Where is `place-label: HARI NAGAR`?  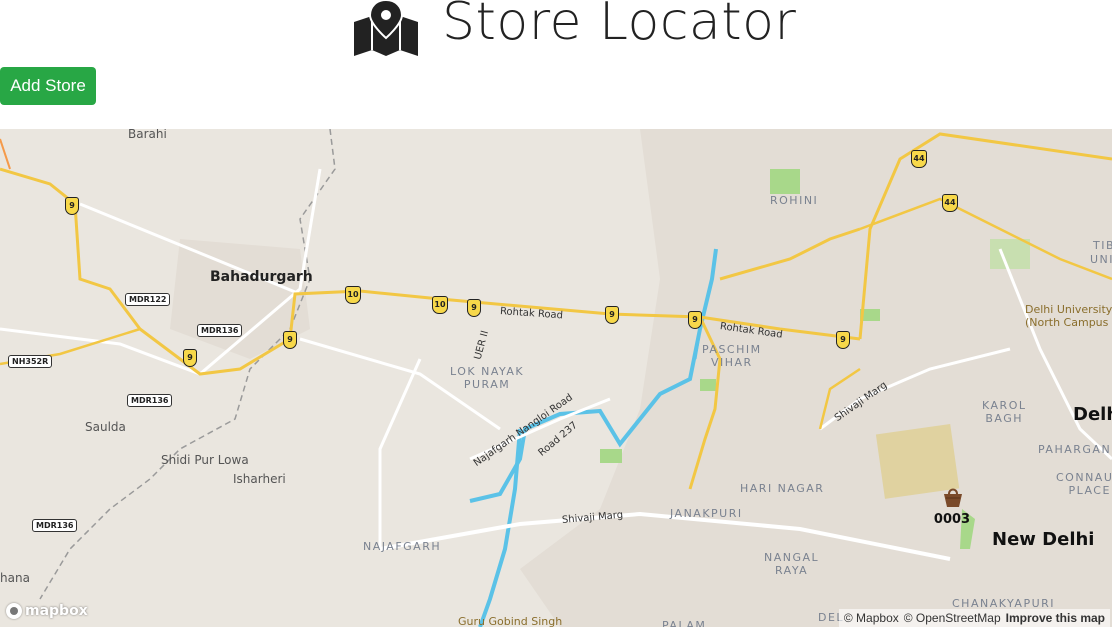
place-label: HARI NAGAR is located at coordinates (782, 488).